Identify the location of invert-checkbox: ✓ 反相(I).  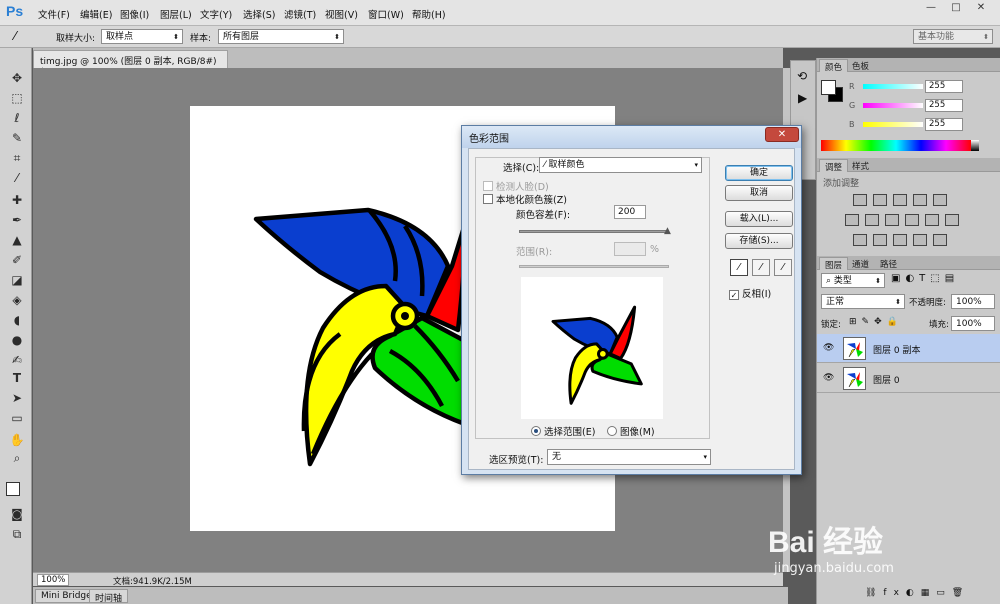
(750, 293).